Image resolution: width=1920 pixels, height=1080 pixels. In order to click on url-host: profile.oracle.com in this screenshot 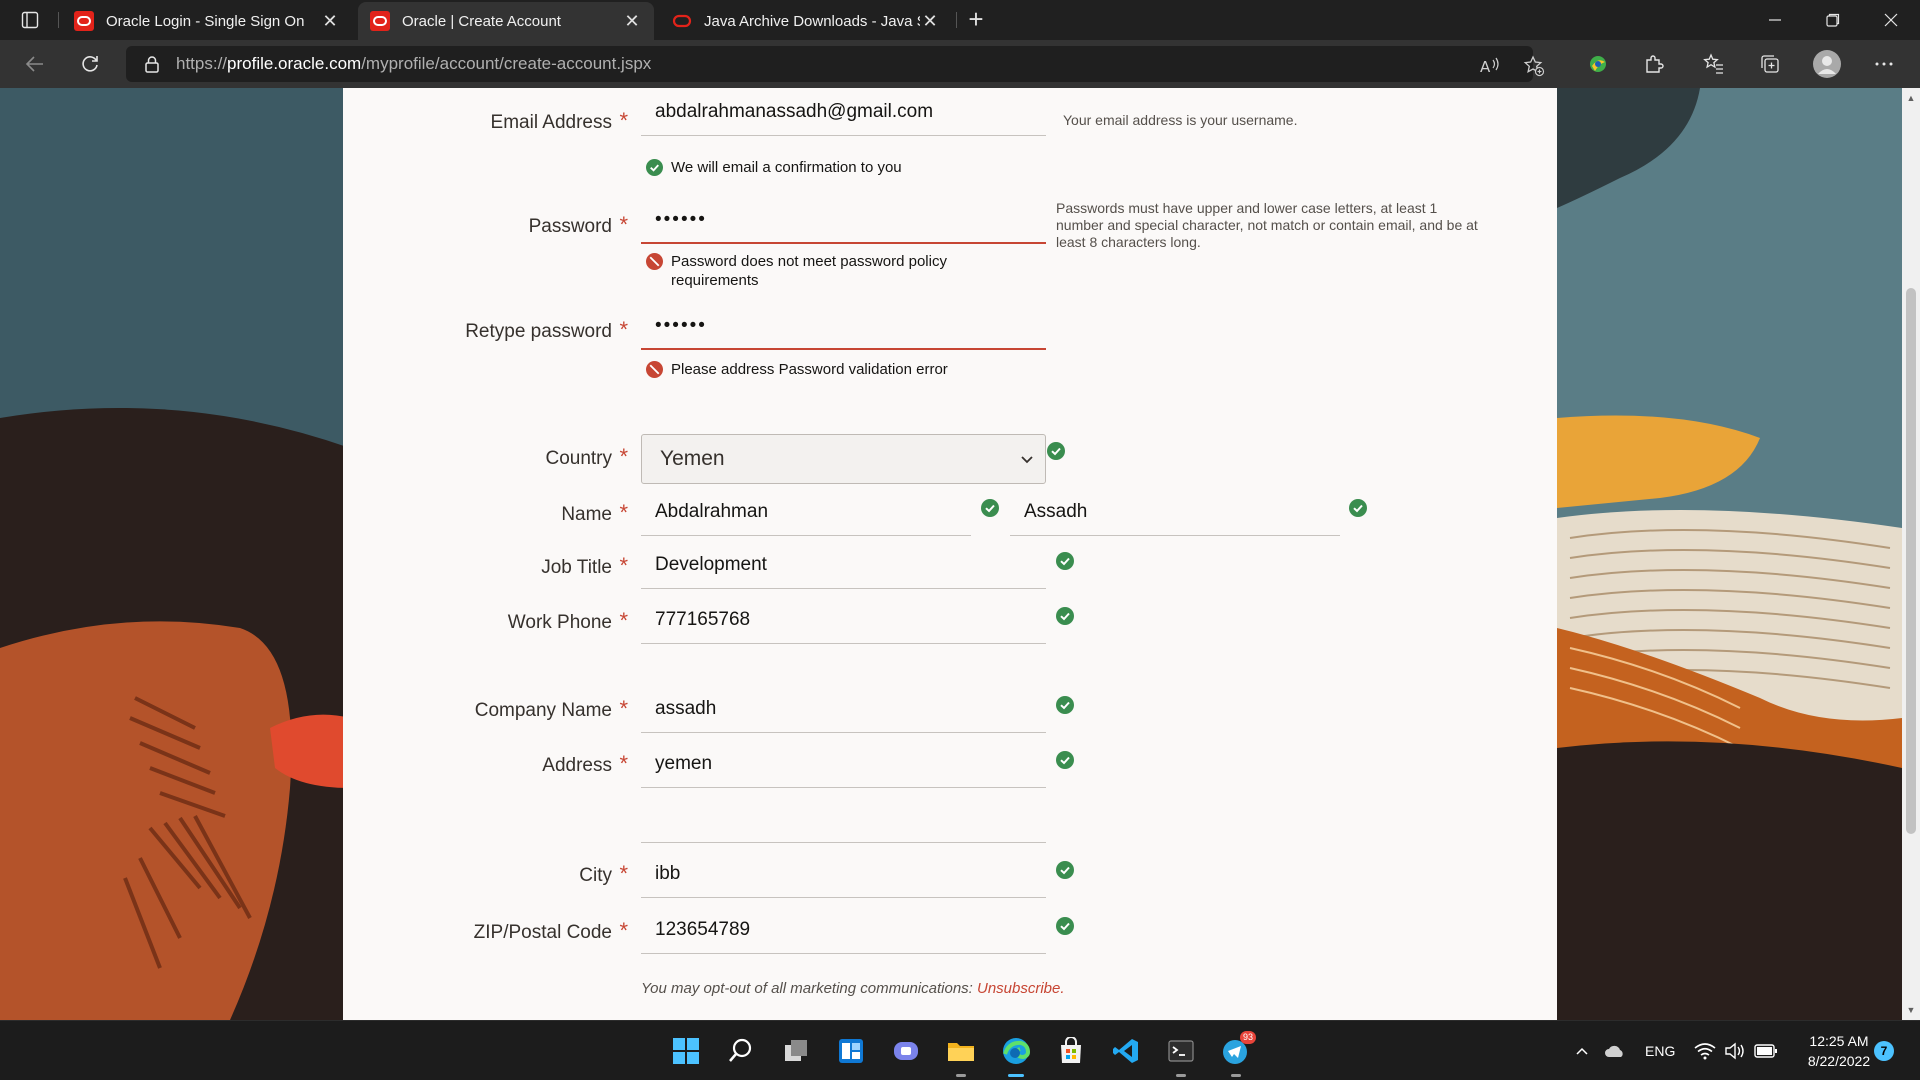, I will do `click(294, 63)`.